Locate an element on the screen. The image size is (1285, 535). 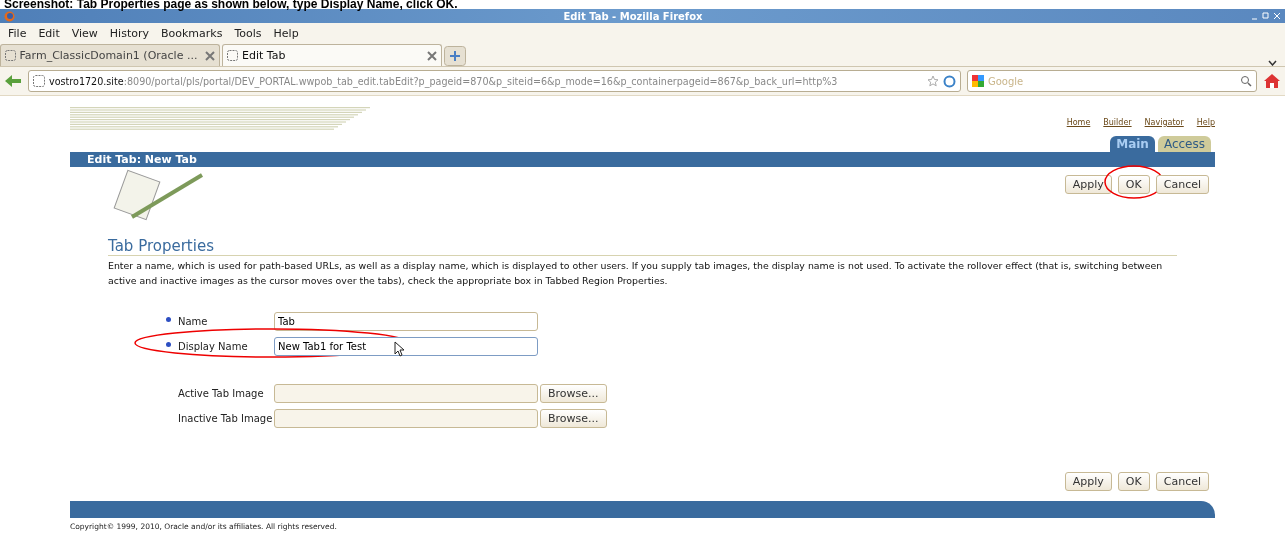
menu-item: Tools is located at coordinates (248, 33).